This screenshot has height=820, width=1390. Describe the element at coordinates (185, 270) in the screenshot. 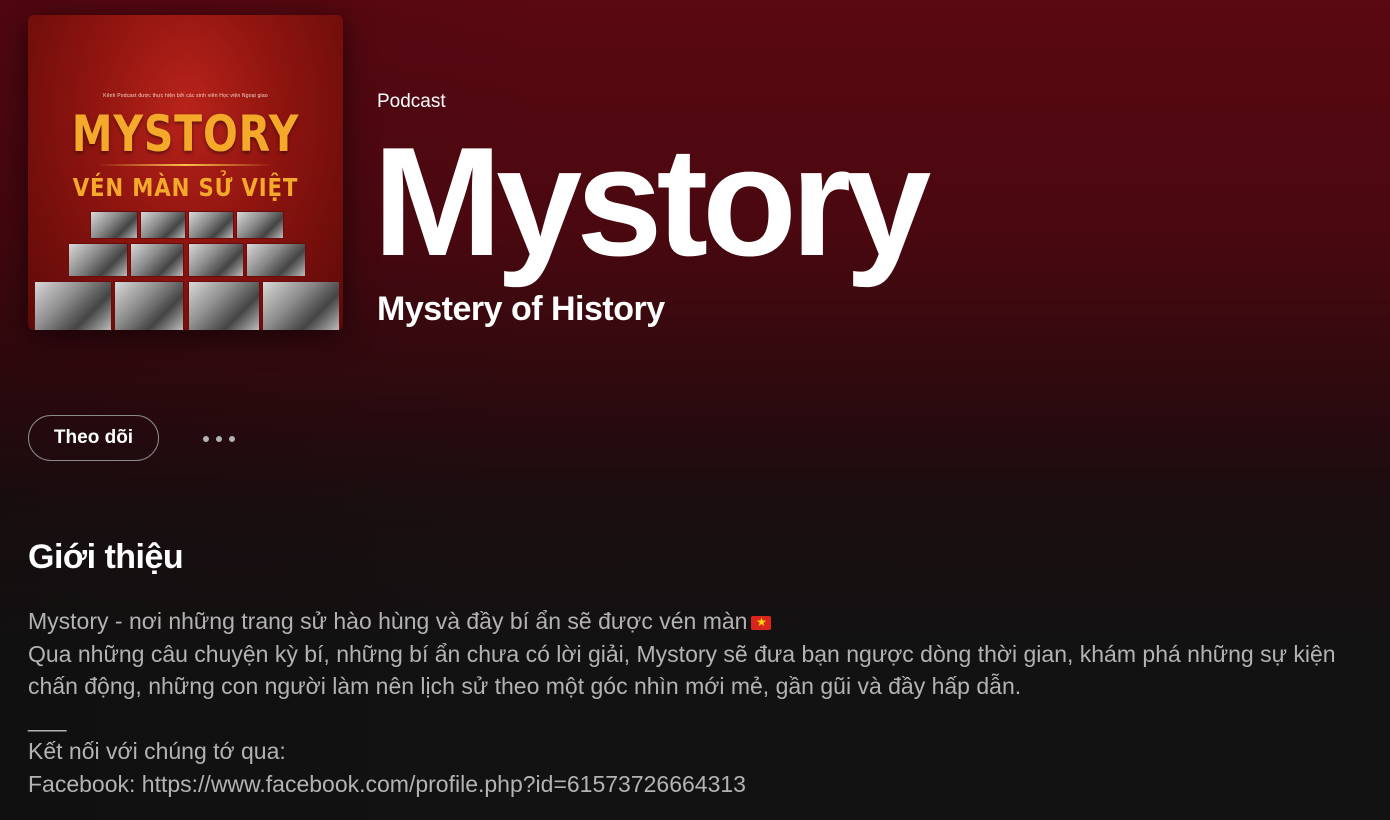

I see `cover-photo-grid` at that location.